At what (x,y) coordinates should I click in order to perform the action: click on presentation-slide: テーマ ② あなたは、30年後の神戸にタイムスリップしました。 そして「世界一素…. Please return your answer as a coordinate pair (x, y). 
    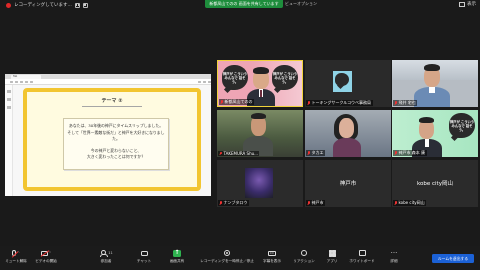
    Looking at the image, I should click on (112, 139).